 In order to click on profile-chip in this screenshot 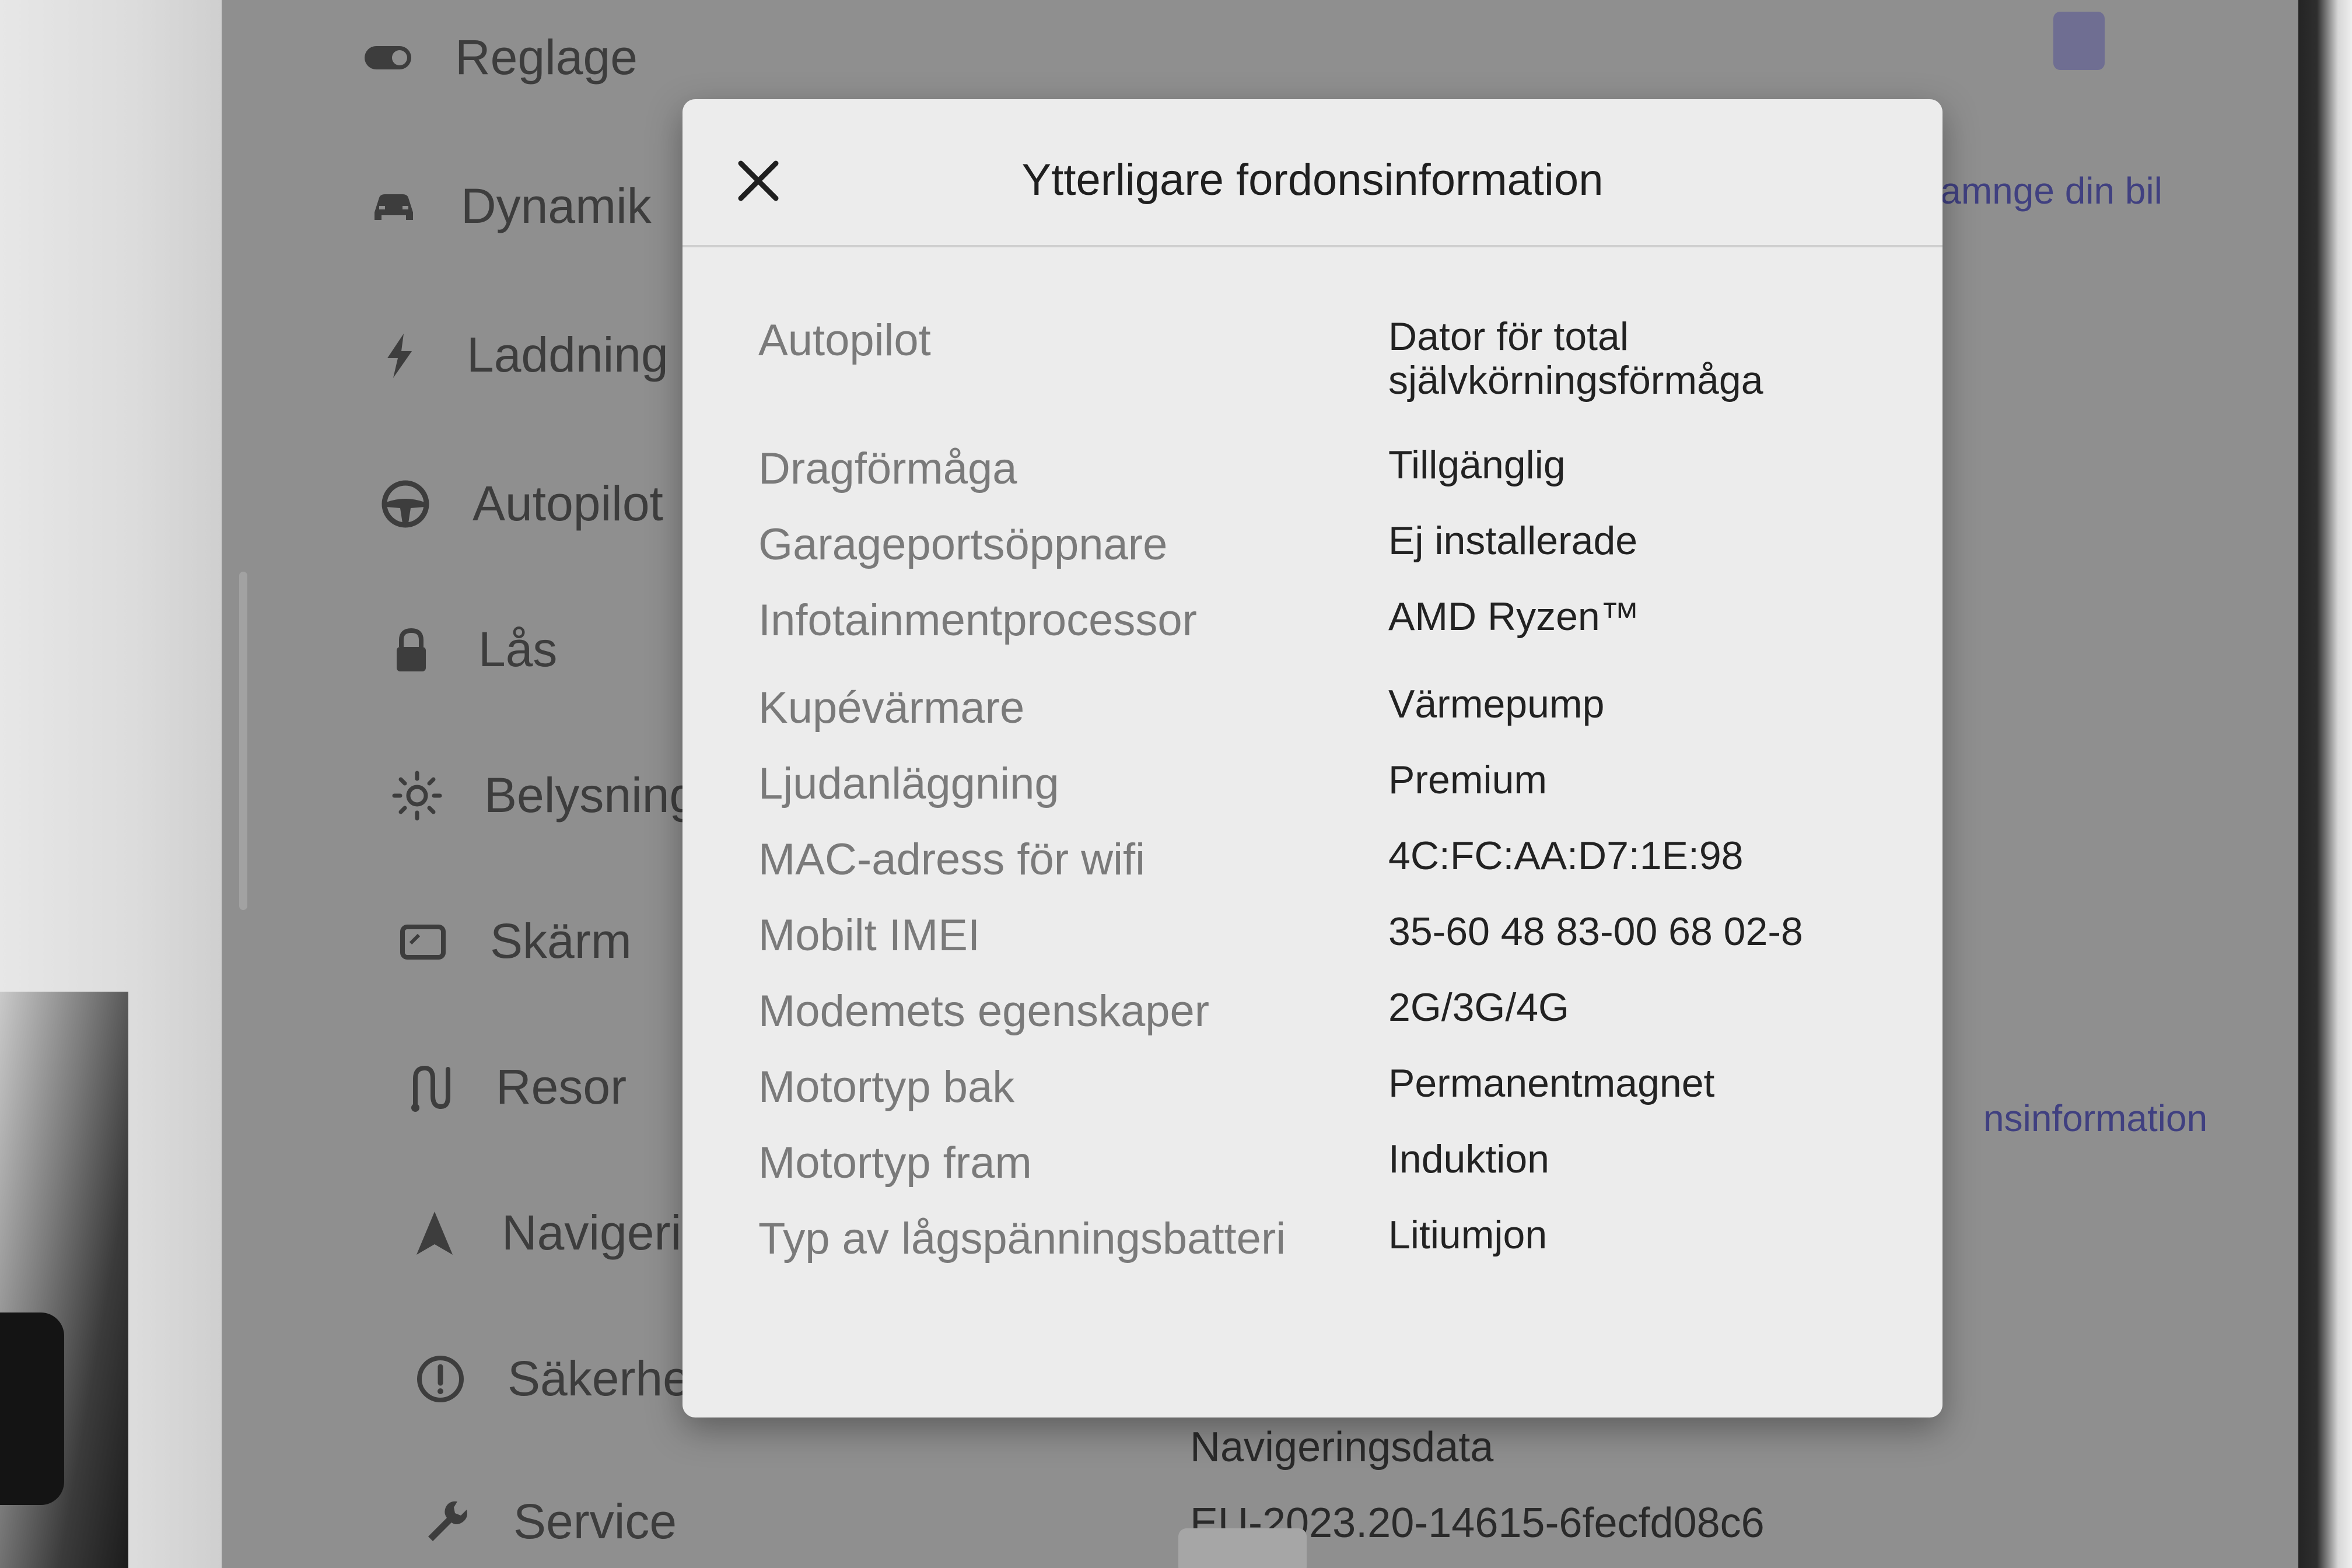, I will do `click(2079, 41)`.